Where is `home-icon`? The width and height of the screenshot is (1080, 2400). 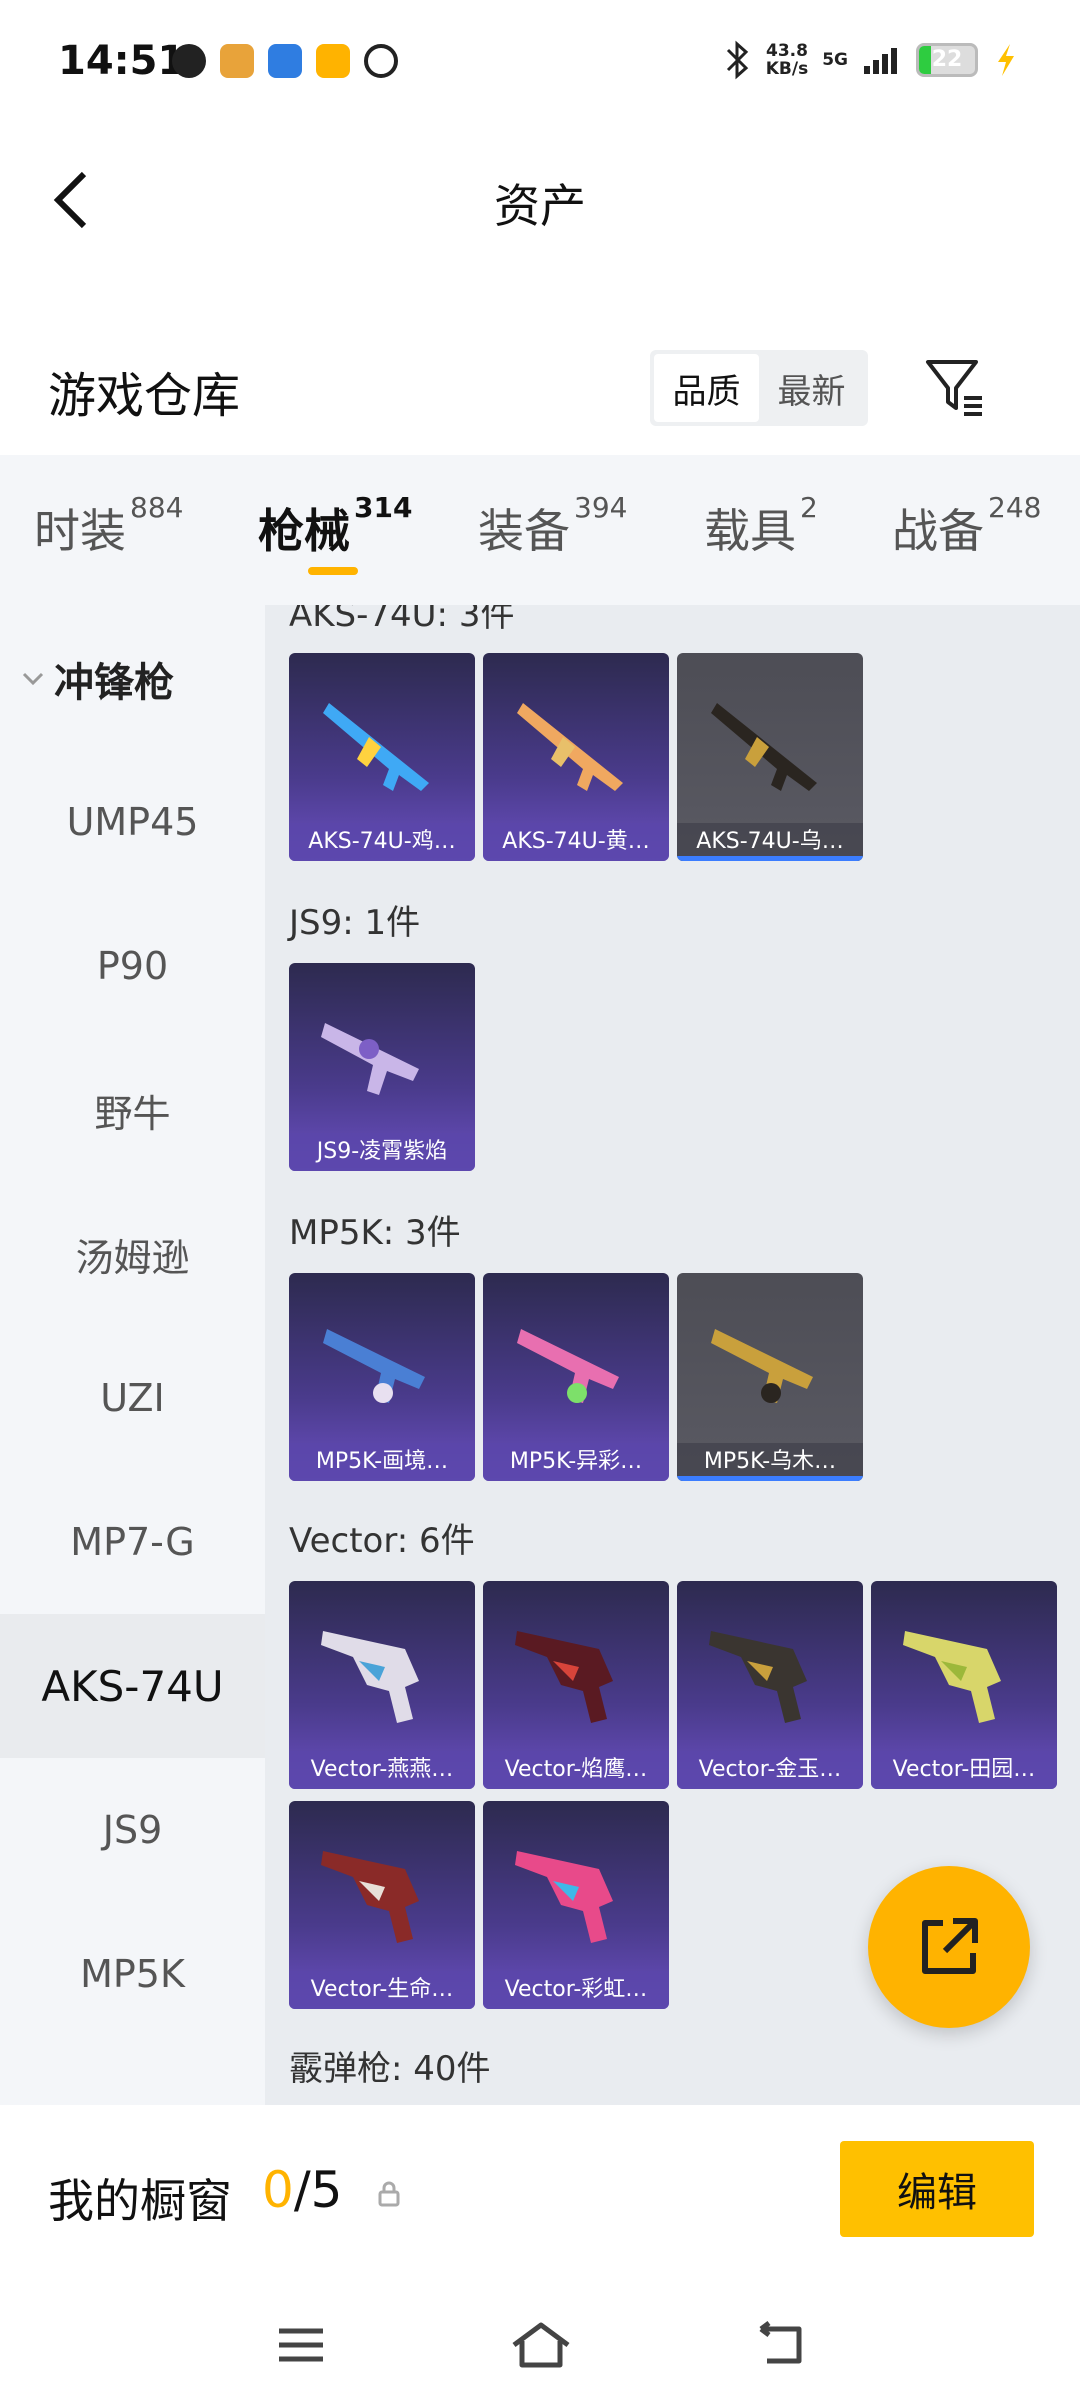 home-icon is located at coordinates (541, 2345).